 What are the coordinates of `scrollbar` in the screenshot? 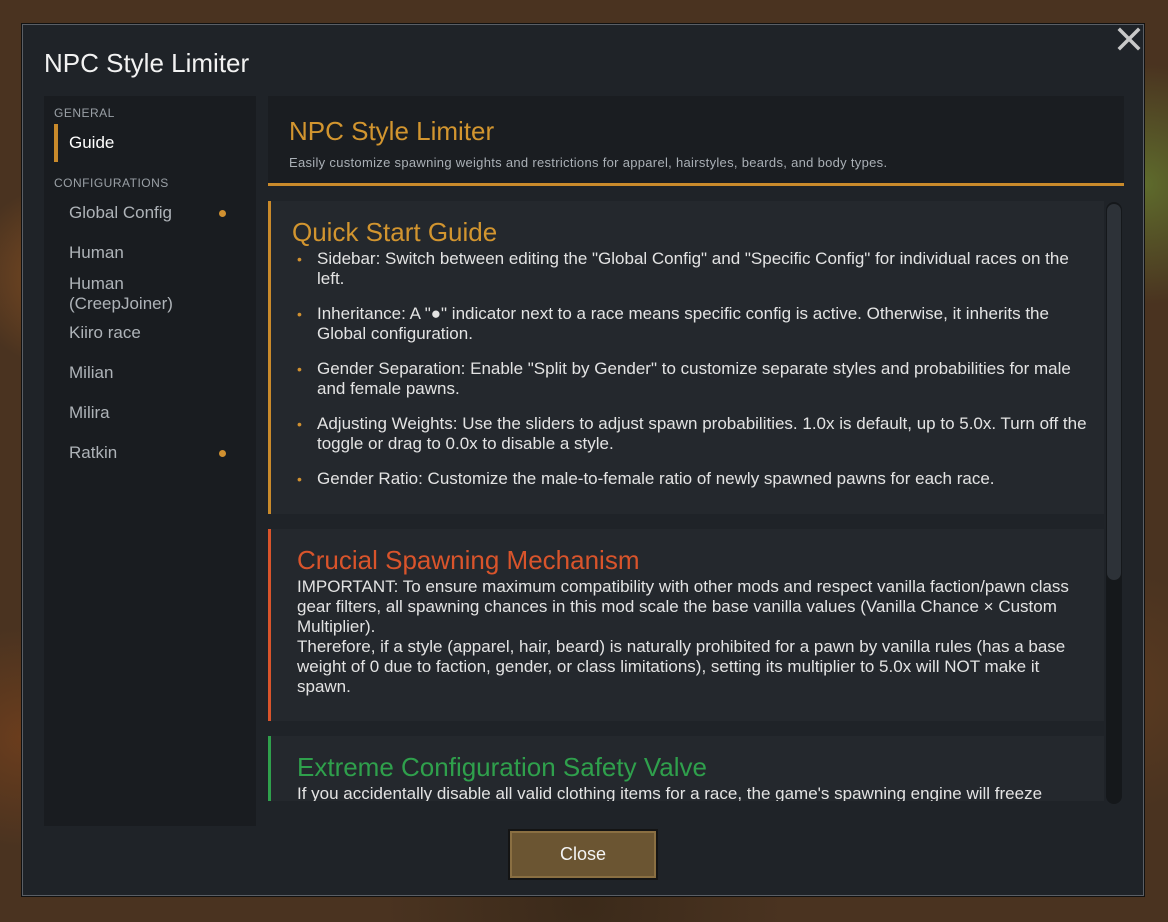 It's located at (1114, 503).